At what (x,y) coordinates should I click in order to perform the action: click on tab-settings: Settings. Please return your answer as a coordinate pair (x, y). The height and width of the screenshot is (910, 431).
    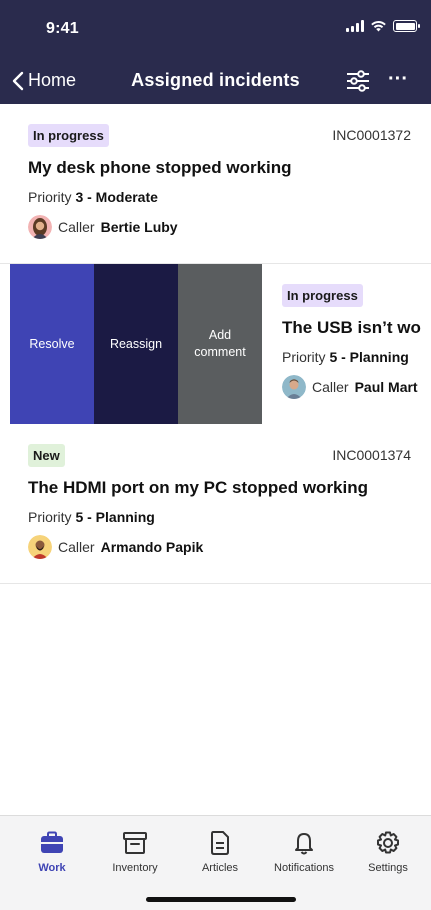
    Looking at the image, I should click on (388, 852).